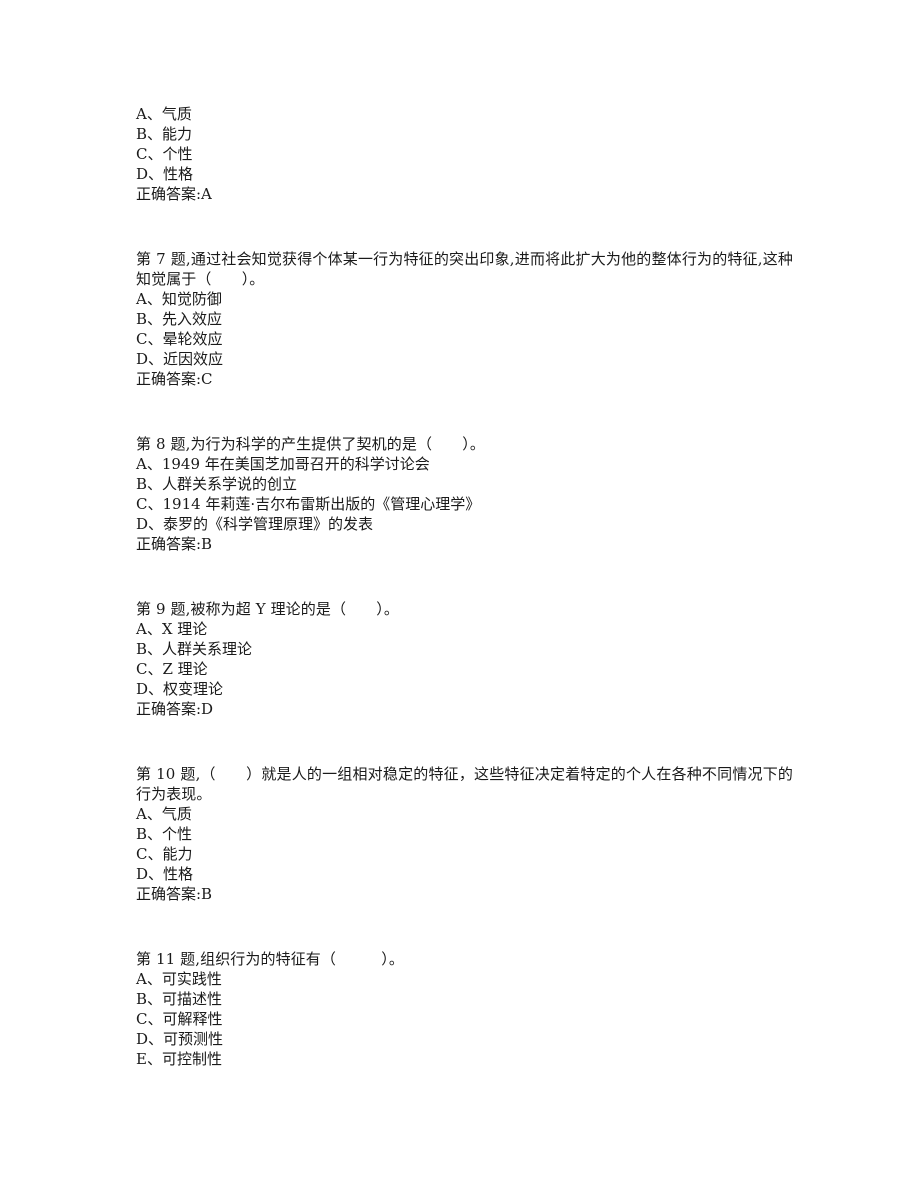 The height and width of the screenshot is (1191, 920). Describe the element at coordinates (464, 329) in the screenshot. I see `option-list: A、知觉防御 B、先入效应 C、晕轮效应 D、近因效应` at that location.